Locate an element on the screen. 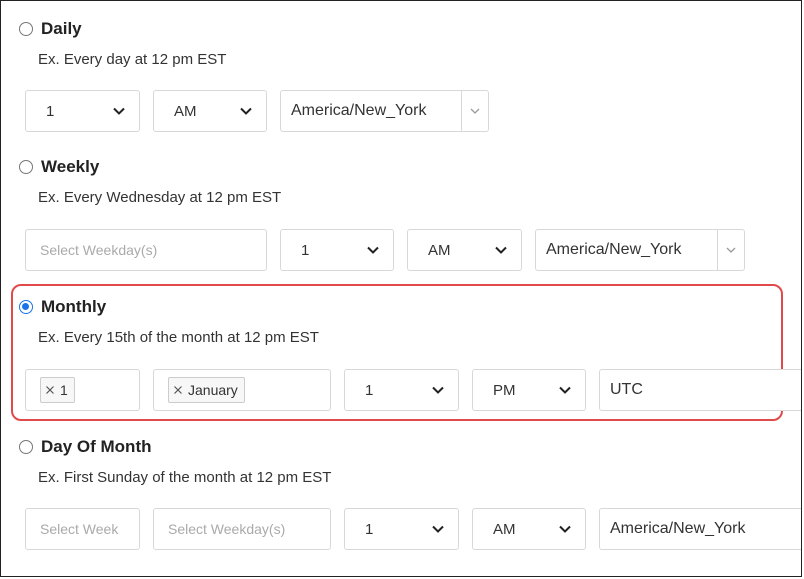 Image resolution: width=804 pixels, height=579 pixels. weekly-weekday-placeholder: Select Weekday(s) is located at coordinates (99, 250).